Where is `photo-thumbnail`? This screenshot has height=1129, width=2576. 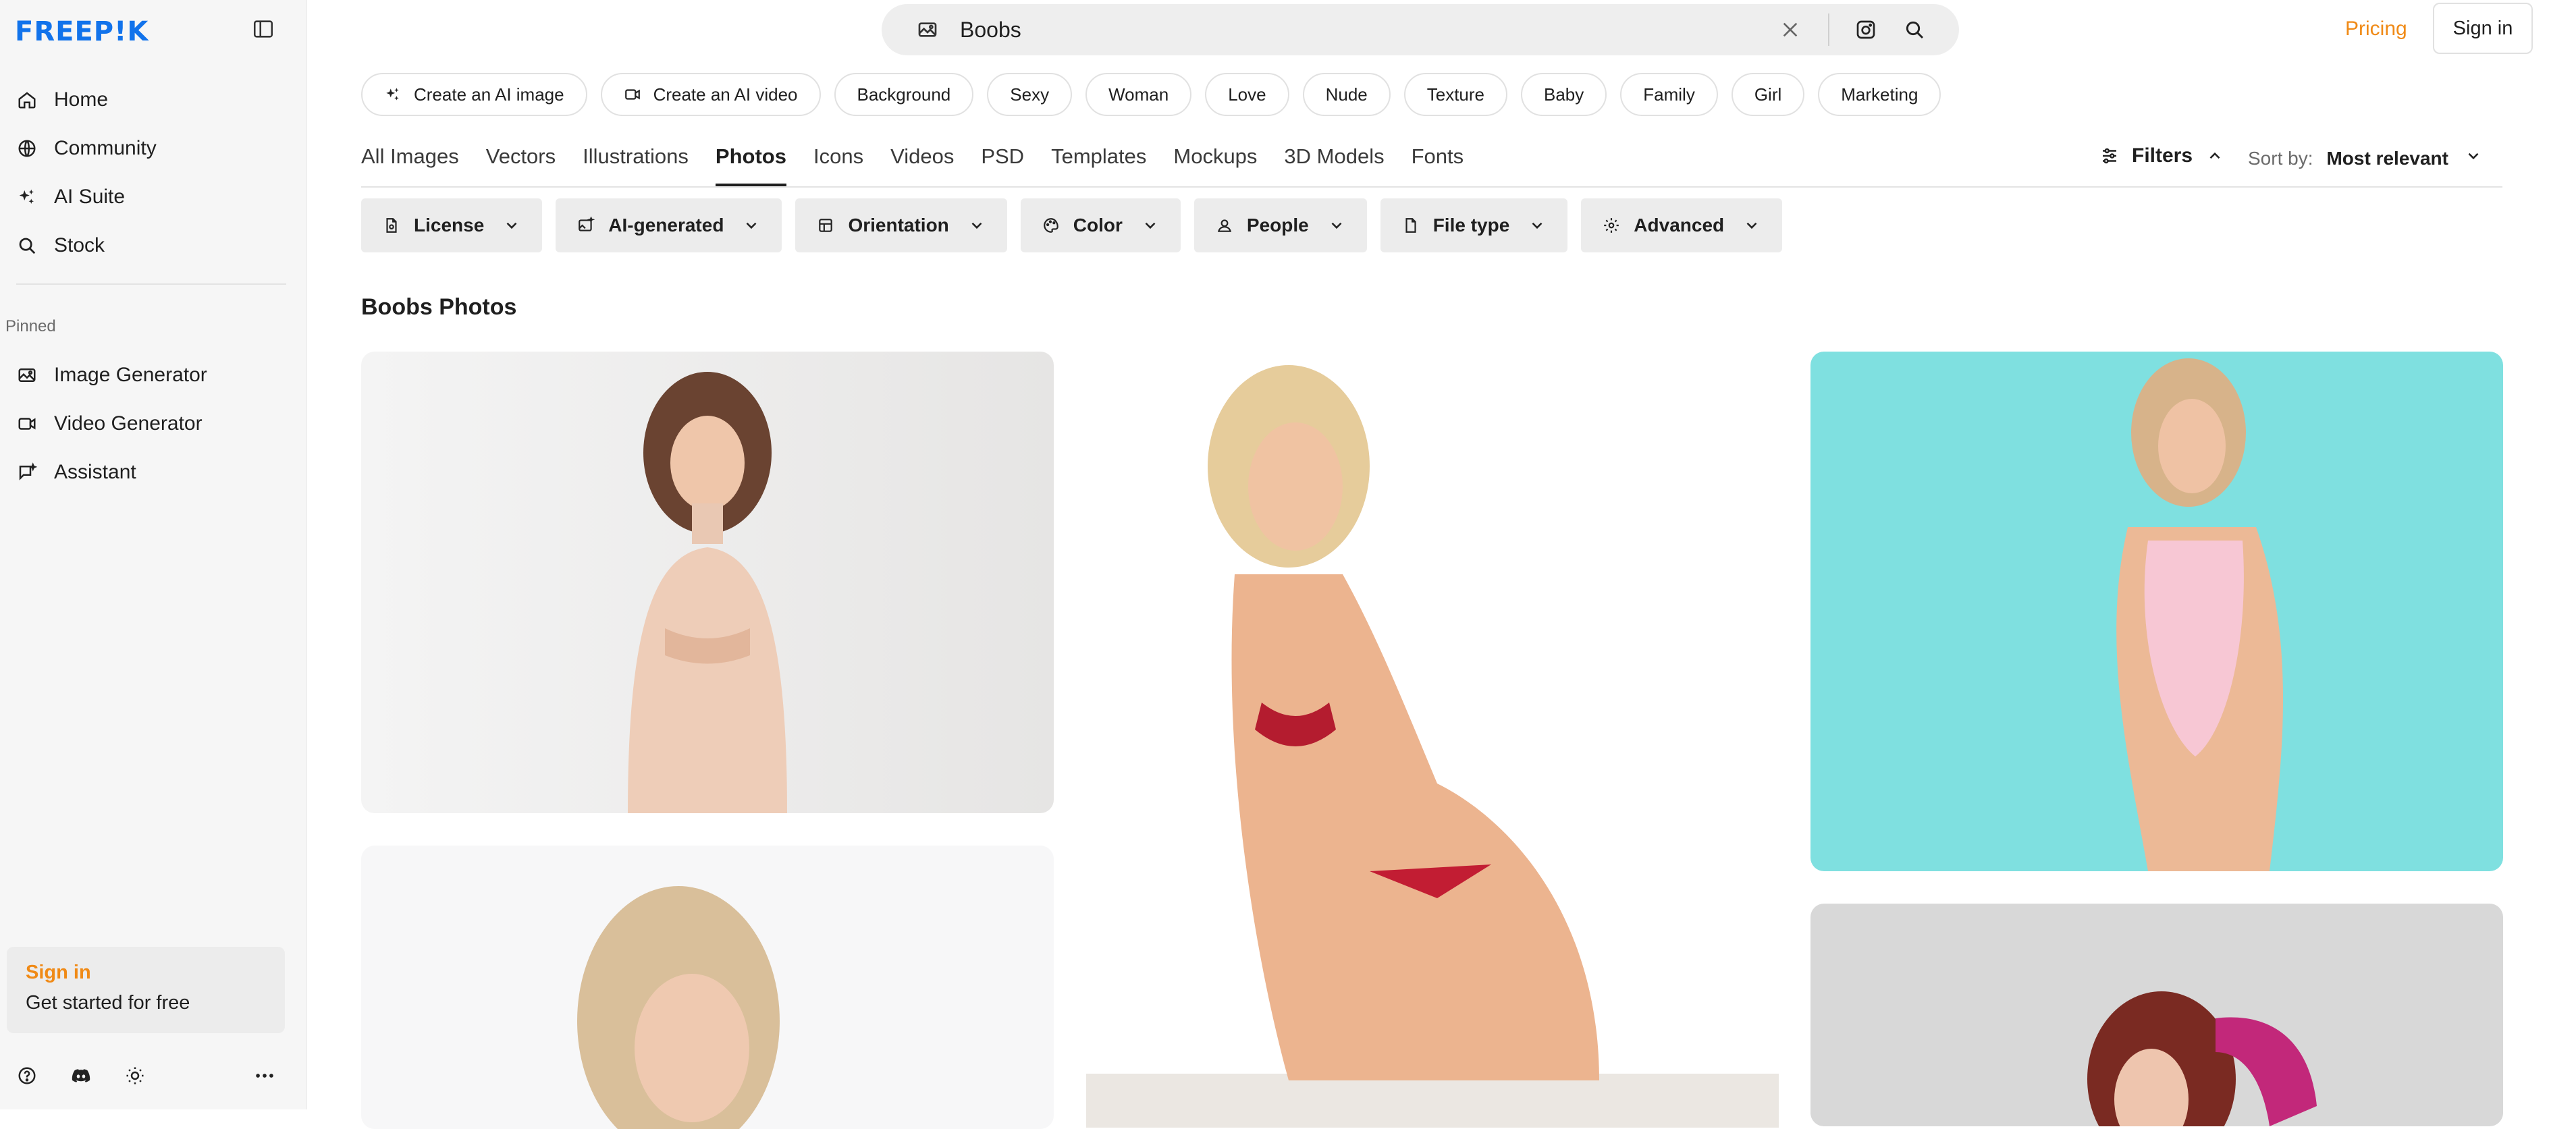
photo-thumbnail is located at coordinates (707, 582).